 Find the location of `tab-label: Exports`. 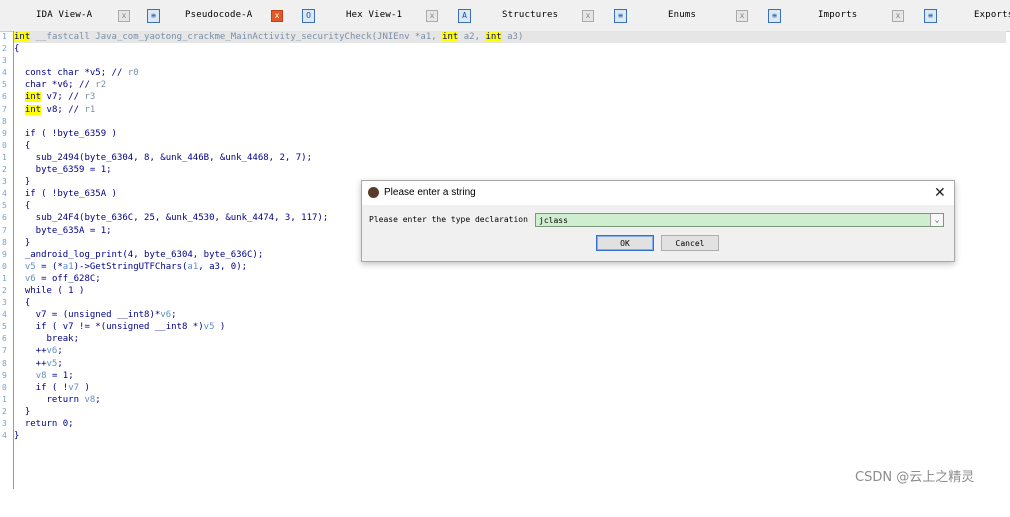

tab-label: Exports is located at coordinates (992, 15).